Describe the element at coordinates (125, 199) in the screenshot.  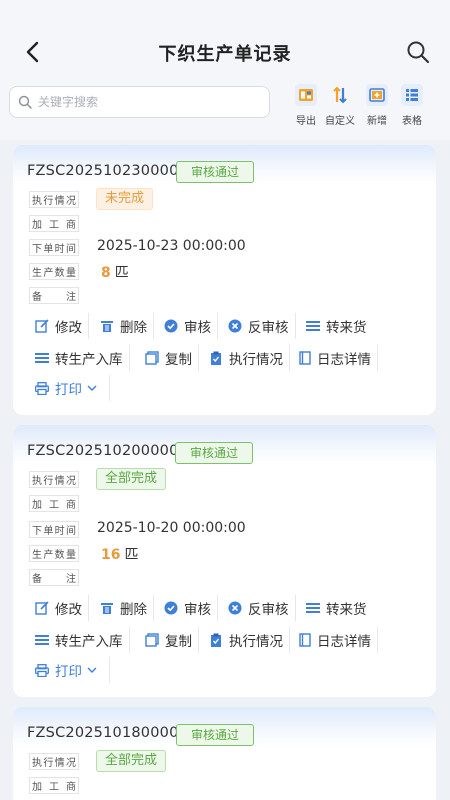
I see `execution-status: 未完成` at that location.